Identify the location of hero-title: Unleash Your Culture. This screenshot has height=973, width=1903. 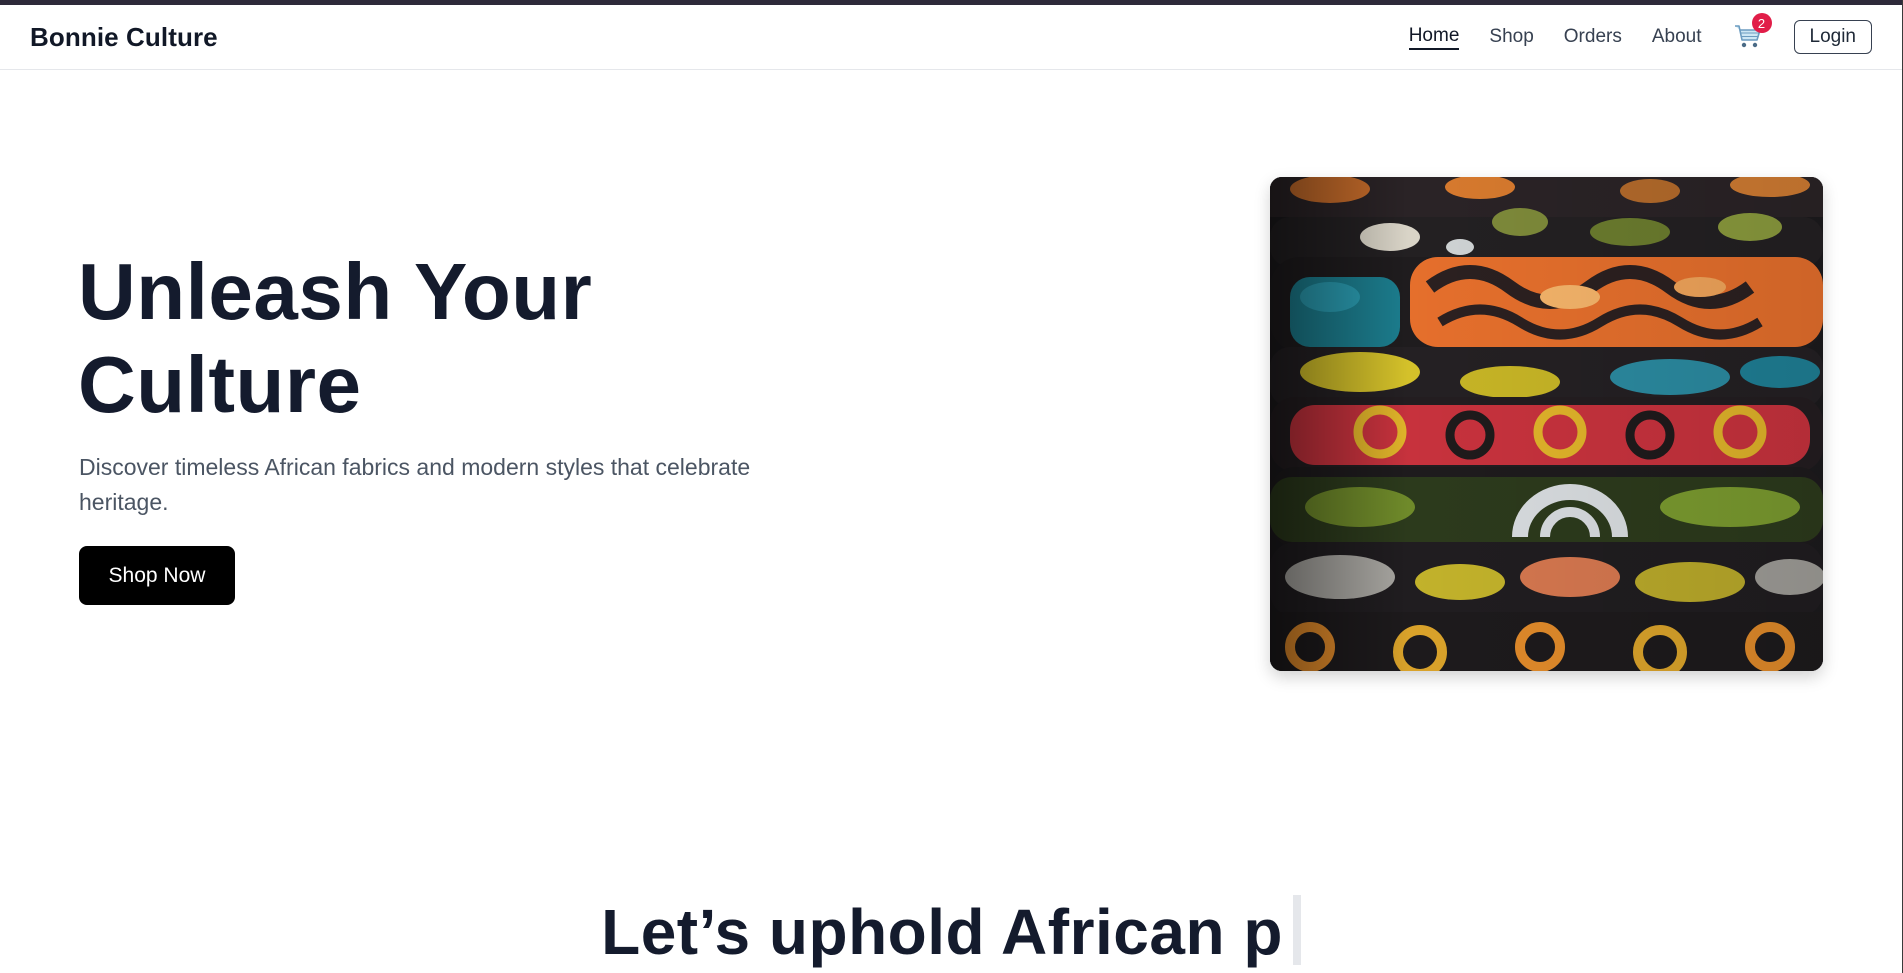
(478, 338).